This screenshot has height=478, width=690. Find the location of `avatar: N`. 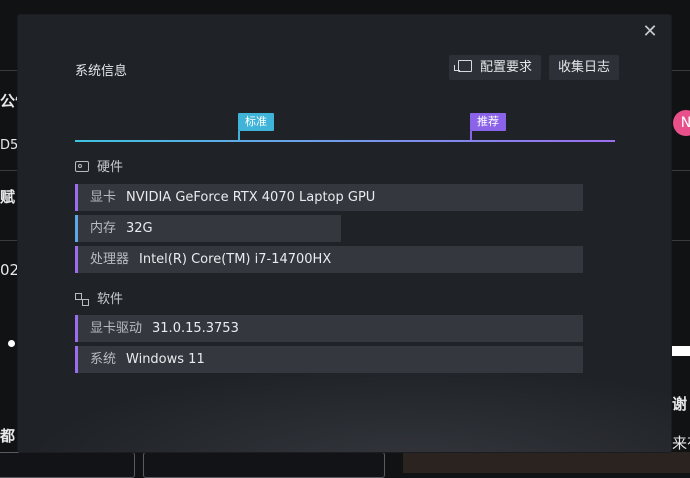

avatar: N is located at coordinates (681, 123).